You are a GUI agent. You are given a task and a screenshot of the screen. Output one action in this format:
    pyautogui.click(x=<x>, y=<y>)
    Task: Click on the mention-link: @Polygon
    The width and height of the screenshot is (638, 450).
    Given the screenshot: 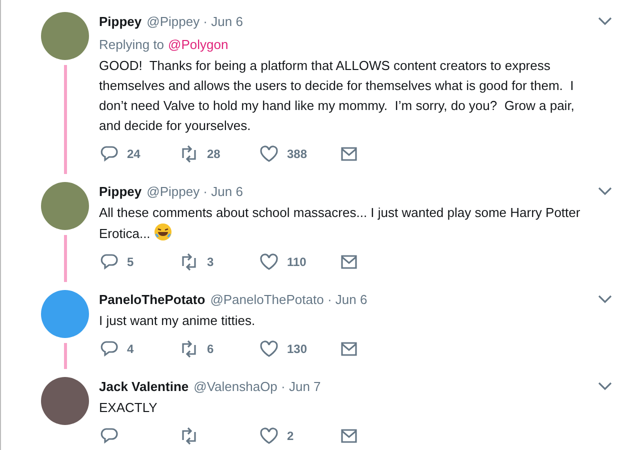 What is the action you would take?
    pyautogui.click(x=198, y=44)
    